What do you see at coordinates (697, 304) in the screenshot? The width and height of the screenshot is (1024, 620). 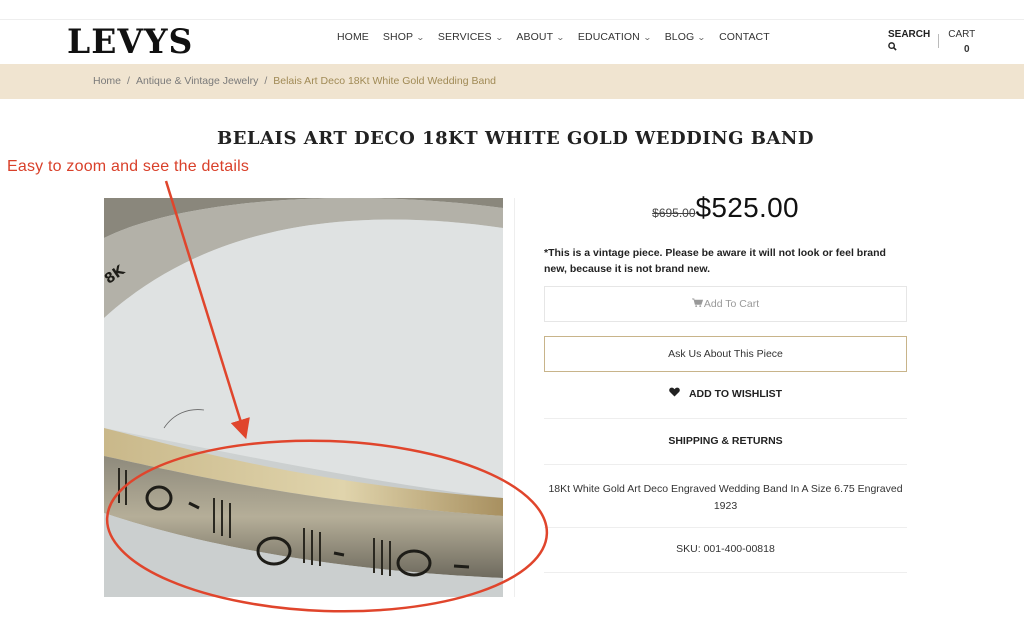 I see `cart-icon` at bounding box center [697, 304].